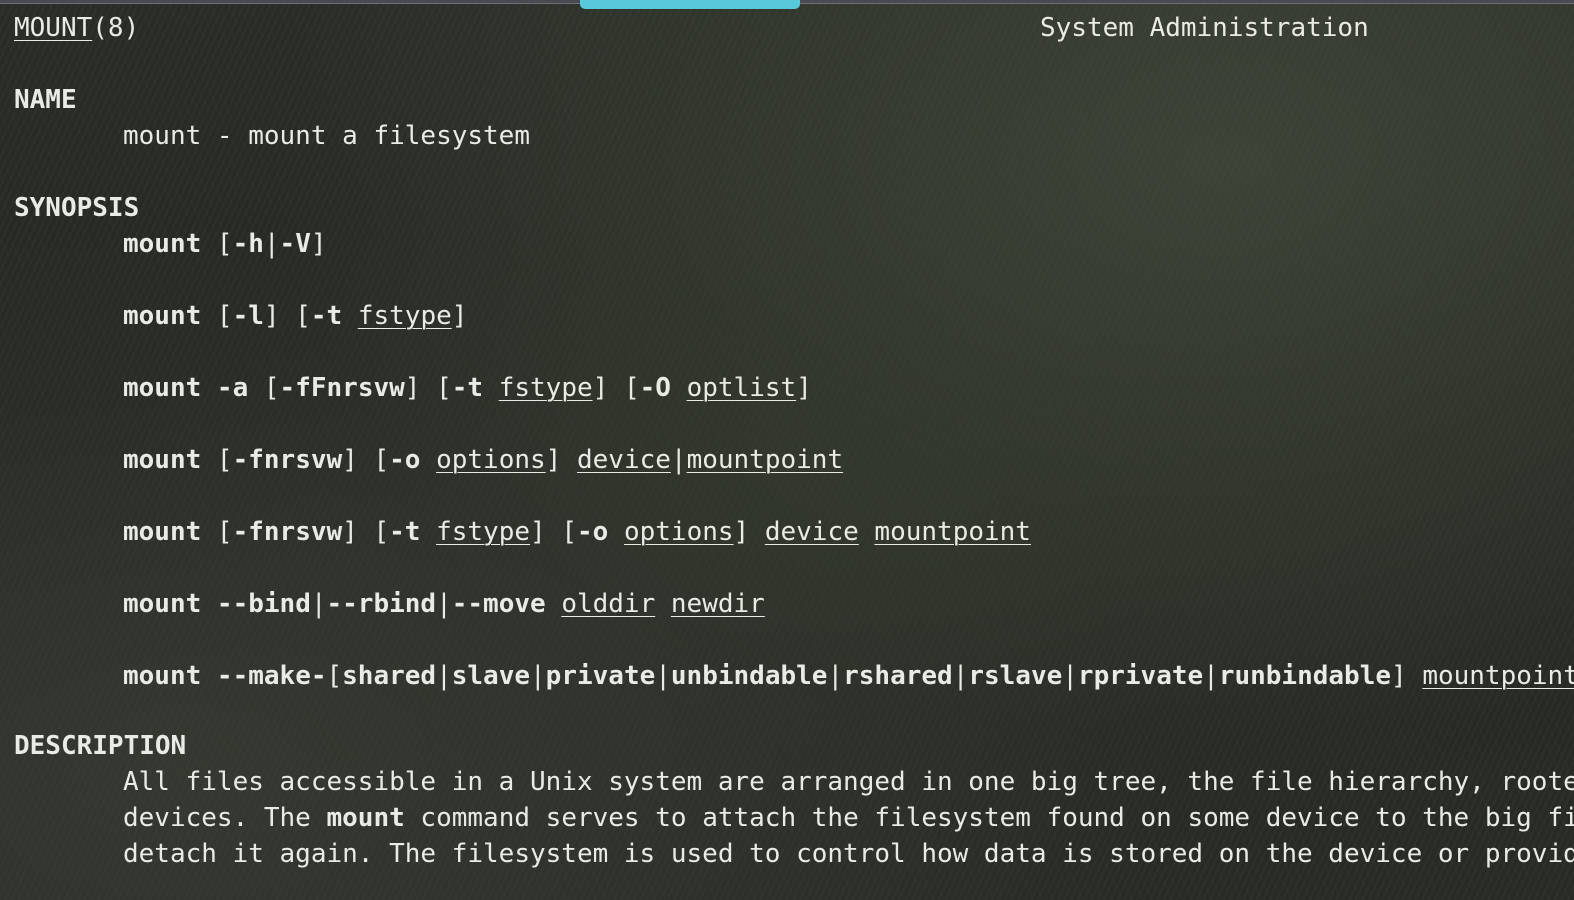  I want to click on command-token: mount -a, so click(193, 388).